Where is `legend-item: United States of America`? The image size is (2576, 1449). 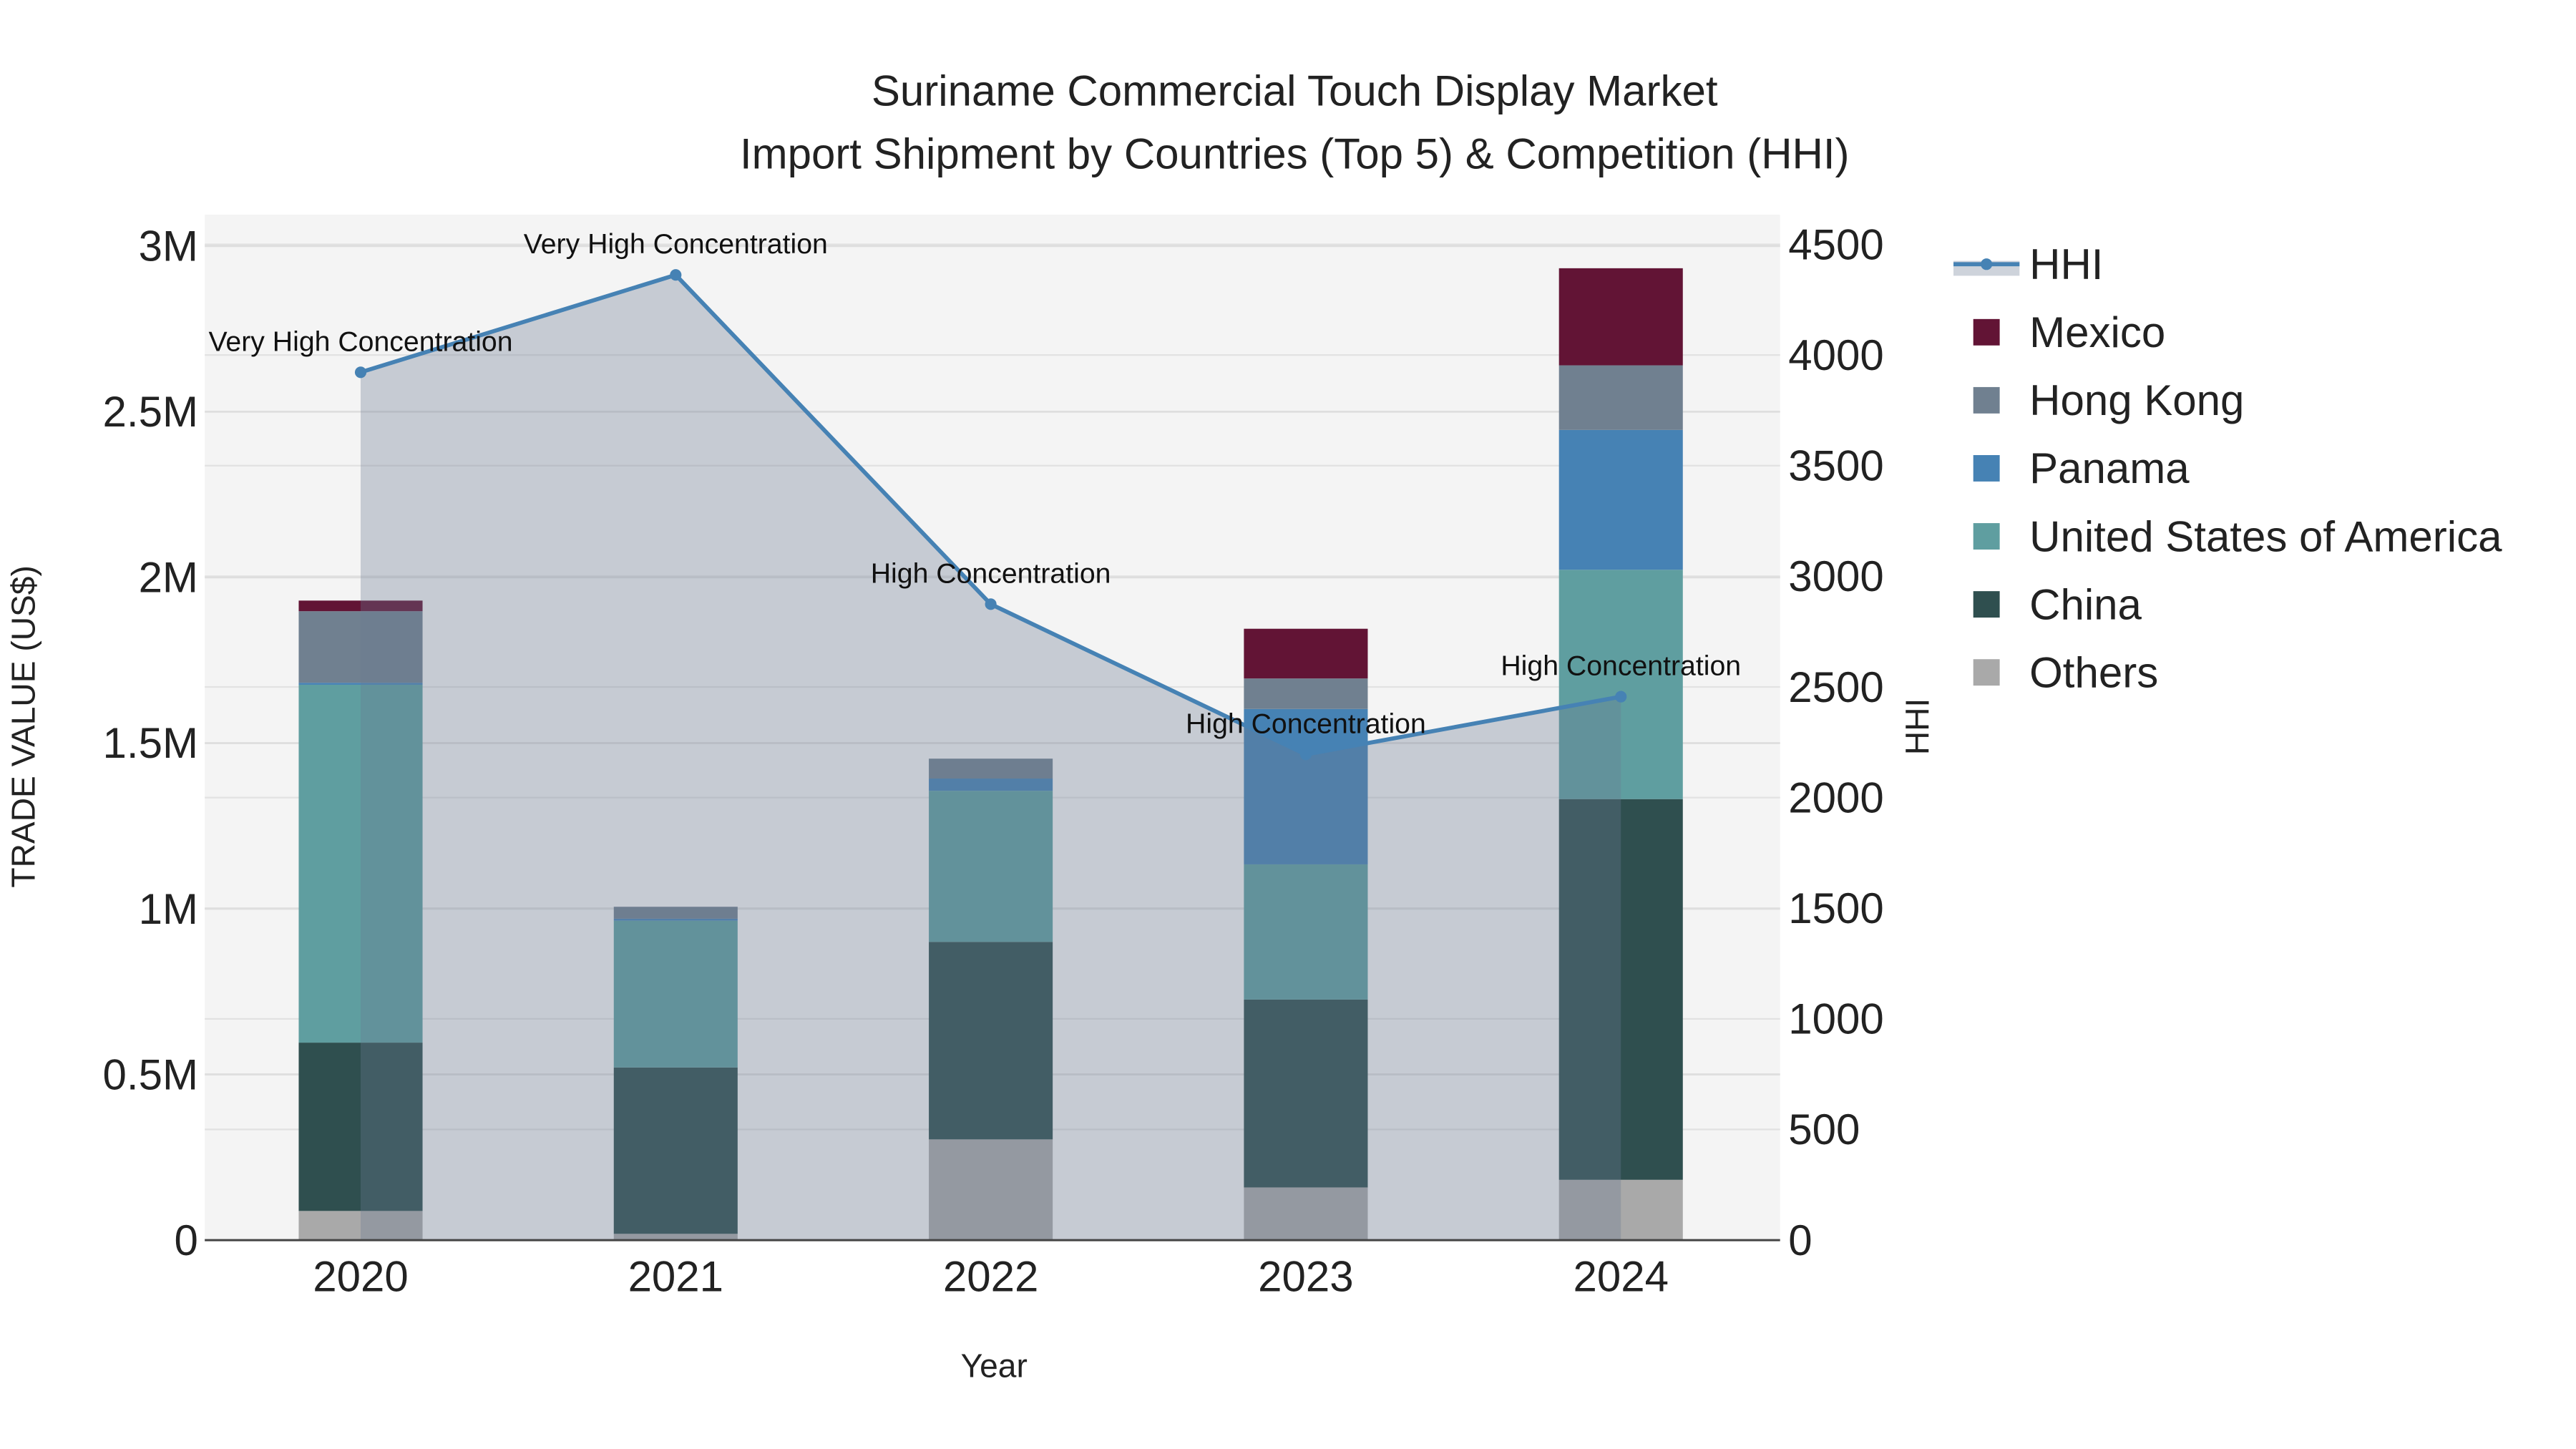 legend-item: United States of America is located at coordinates (2237, 536).